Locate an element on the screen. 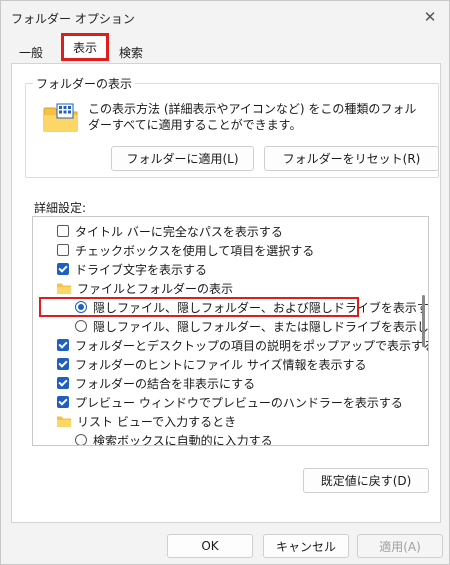 The height and width of the screenshot is (565, 450). list-item: チェックボックスを使用して項目を選択する is located at coordinates (185, 250).